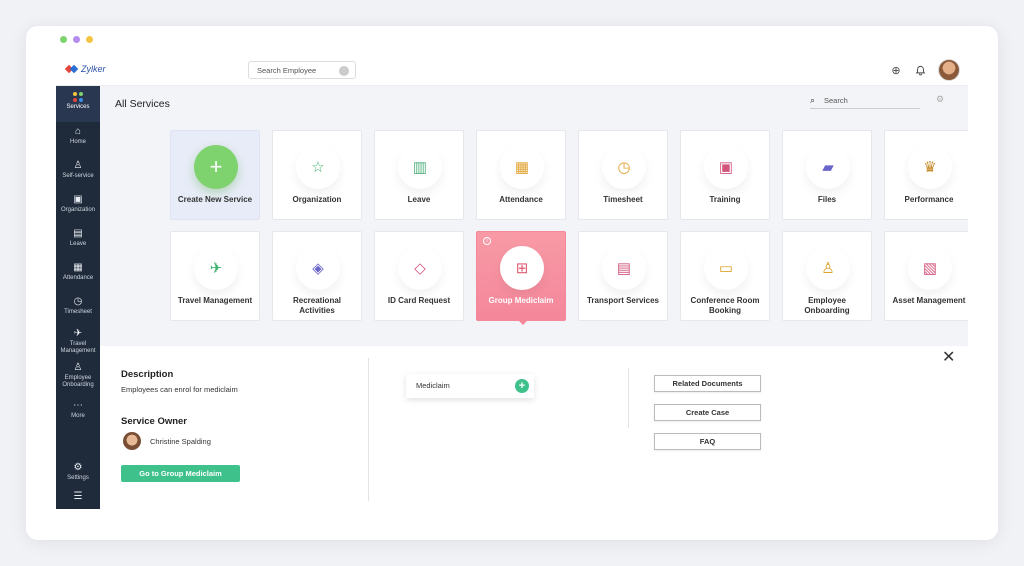  Describe the element at coordinates (76, 39) in the screenshot. I see `window-dot-purple` at that location.